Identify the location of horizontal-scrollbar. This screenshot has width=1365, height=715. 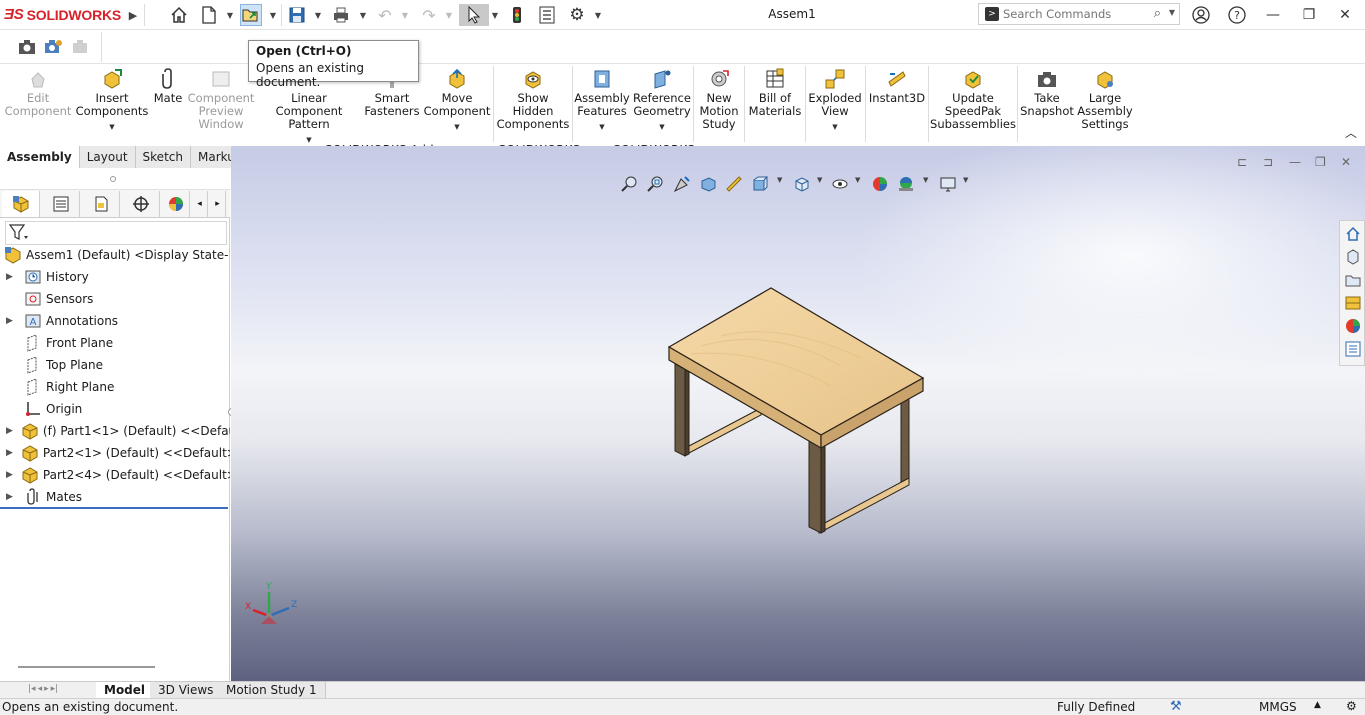
(86, 667).